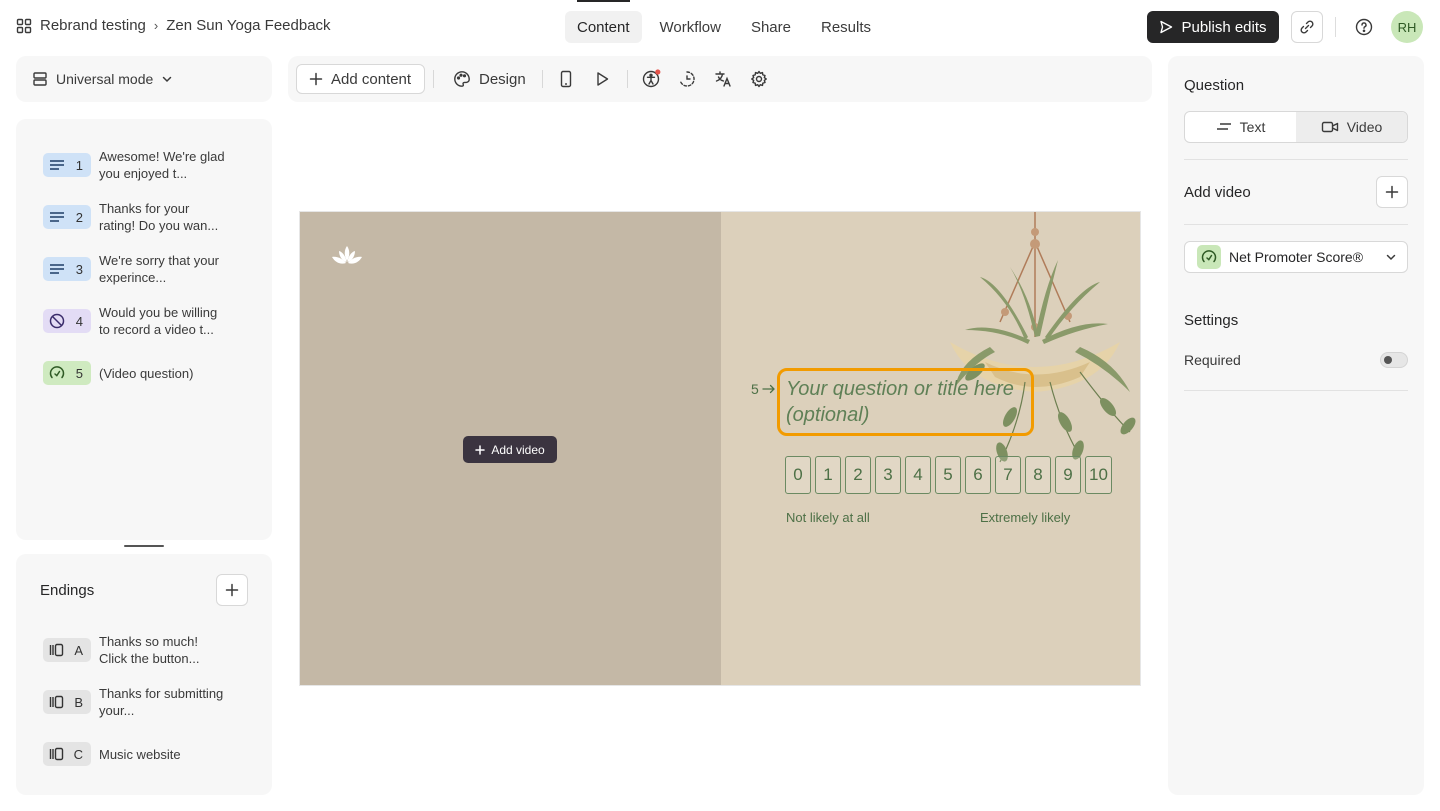  What do you see at coordinates (888, 475) in the screenshot?
I see `nps-option: 3` at bounding box center [888, 475].